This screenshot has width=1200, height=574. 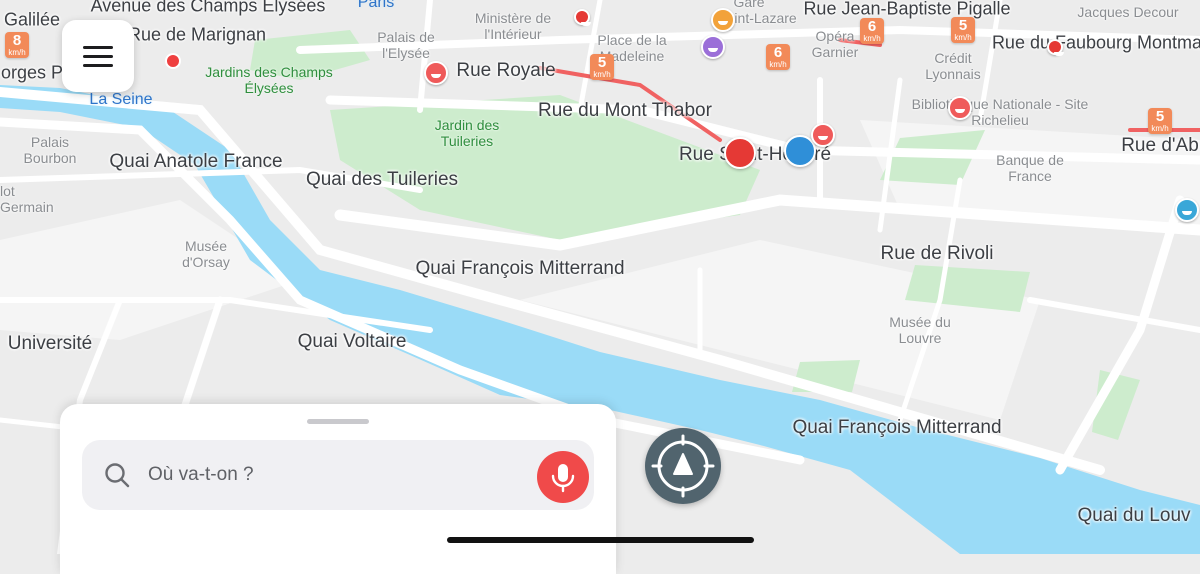 What do you see at coordinates (513, 25) in the screenshot?
I see `poi-label-ministere-interieur: Ministère de l'Intérieur` at bounding box center [513, 25].